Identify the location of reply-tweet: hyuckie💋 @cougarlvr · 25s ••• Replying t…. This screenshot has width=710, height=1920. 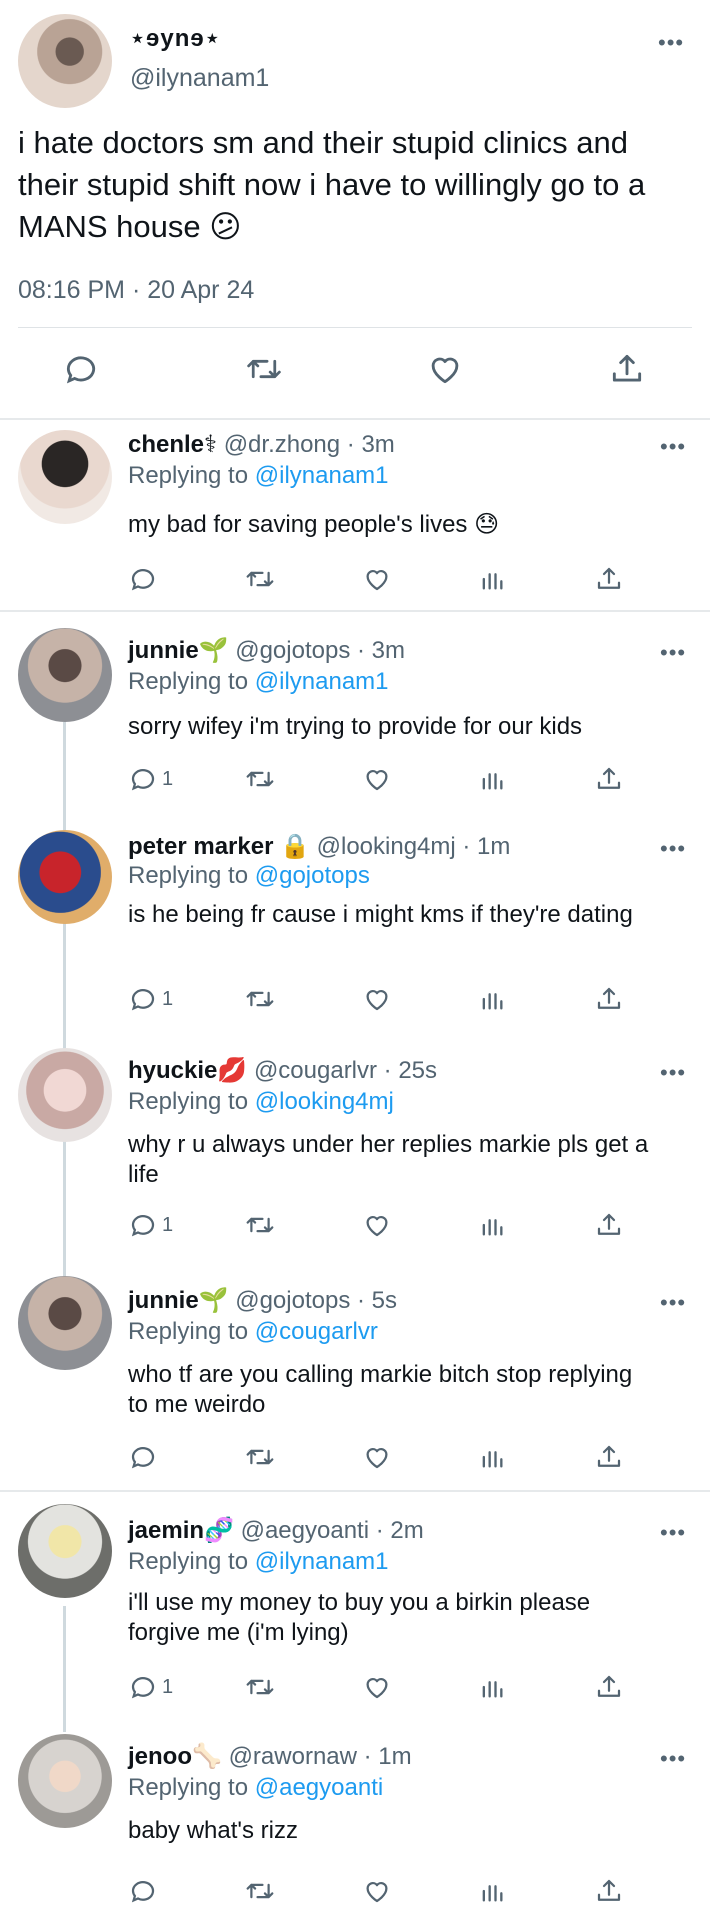
(355, 1152).